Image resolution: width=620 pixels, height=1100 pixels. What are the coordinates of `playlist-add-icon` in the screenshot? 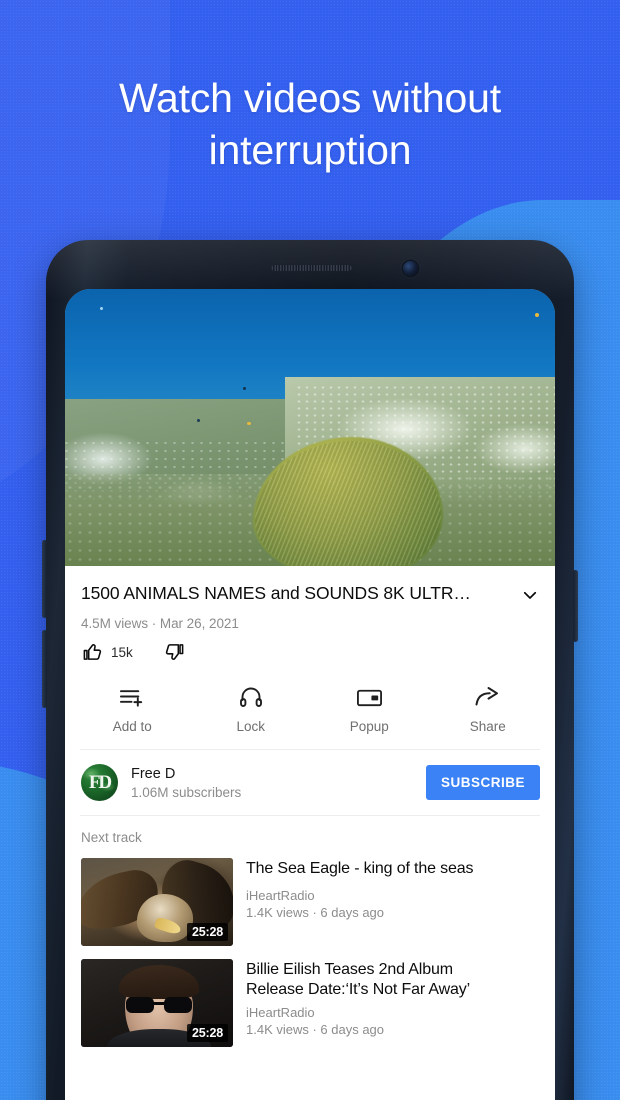 It's located at (132, 697).